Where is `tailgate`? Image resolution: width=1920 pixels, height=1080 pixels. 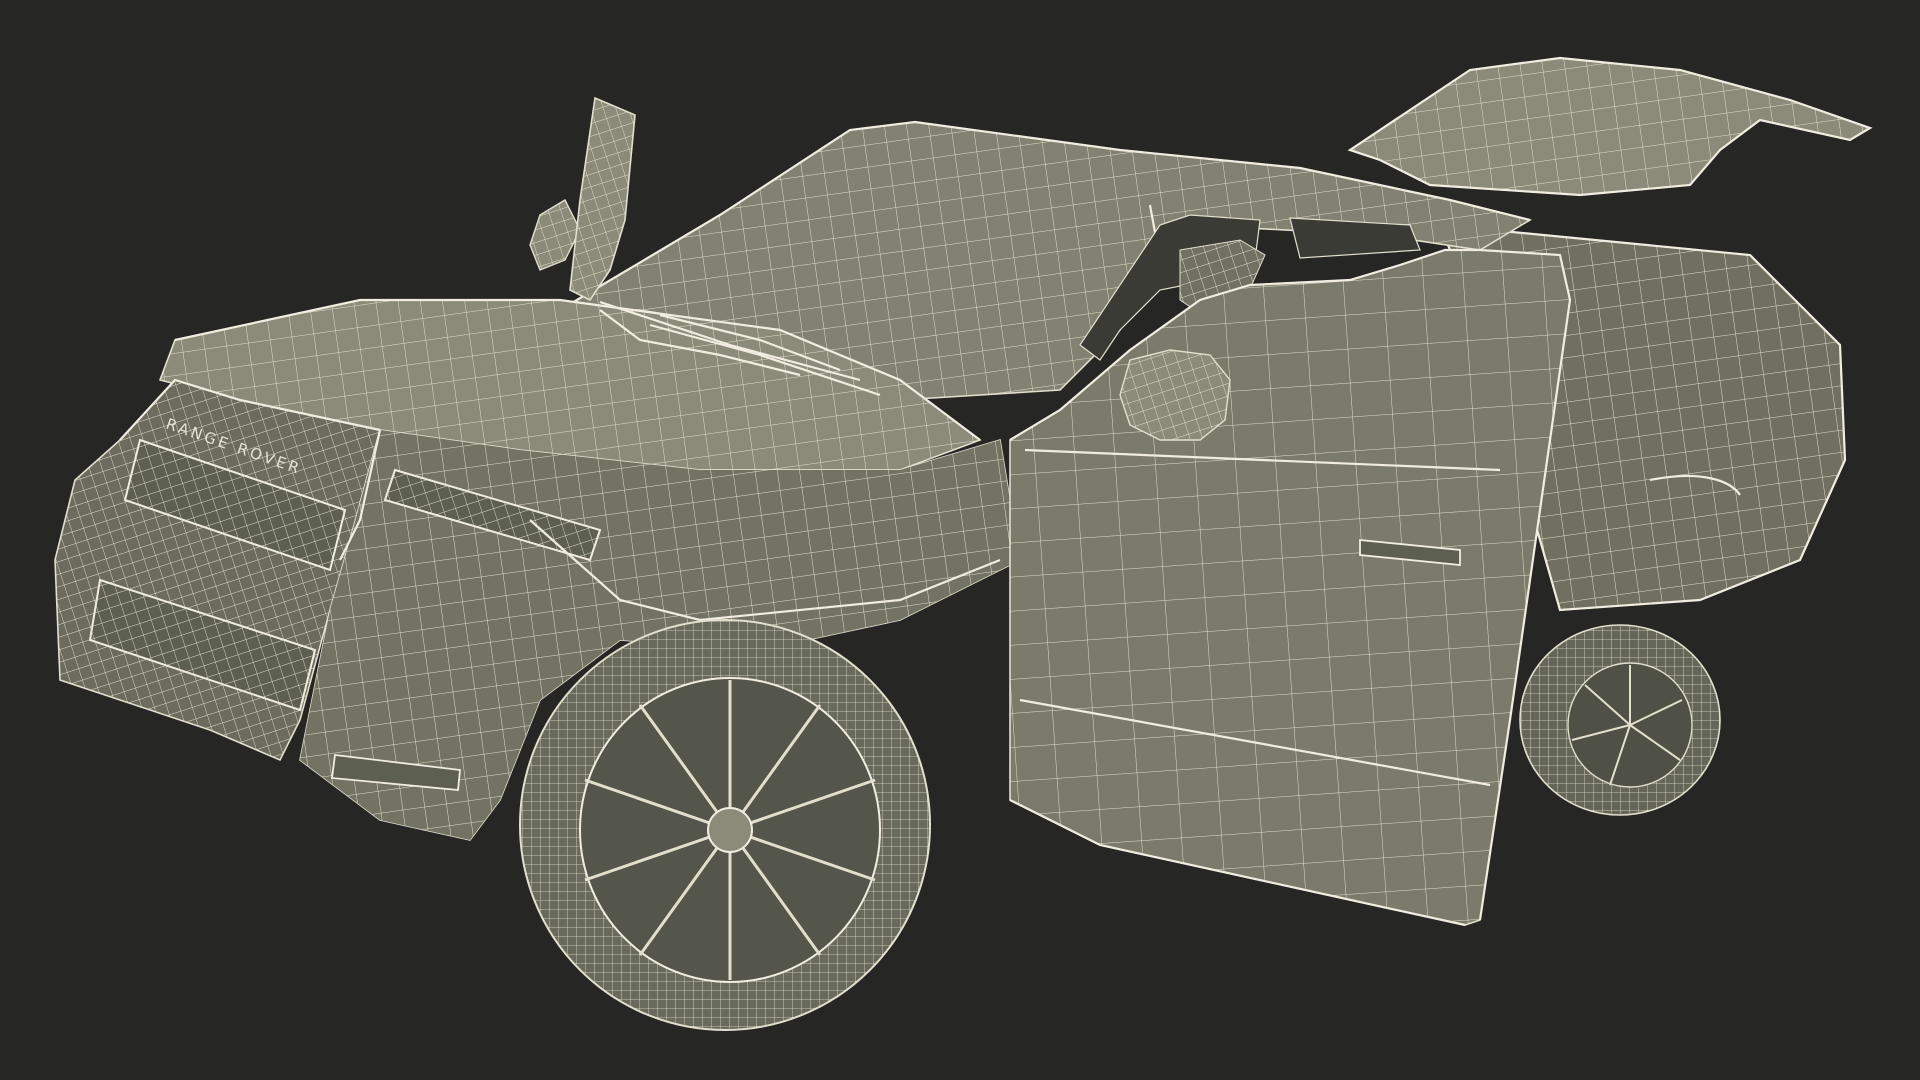 tailgate is located at coordinates (1610, 126).